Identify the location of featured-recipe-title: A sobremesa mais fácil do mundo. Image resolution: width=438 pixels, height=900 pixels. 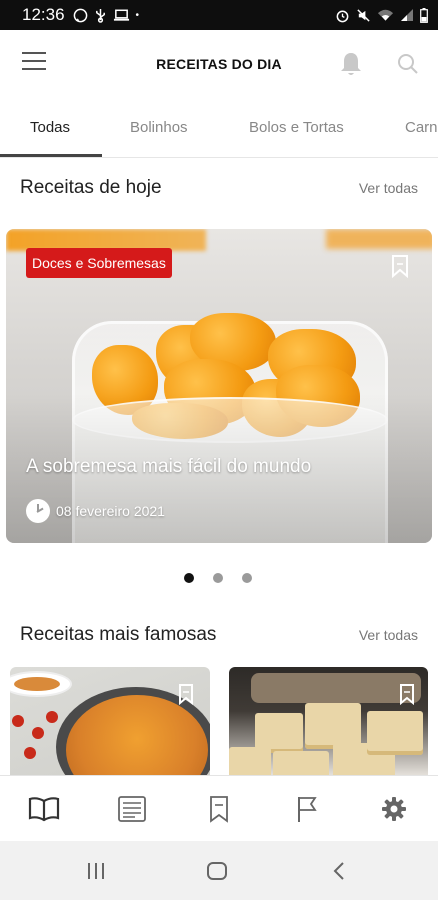
(169, 466).